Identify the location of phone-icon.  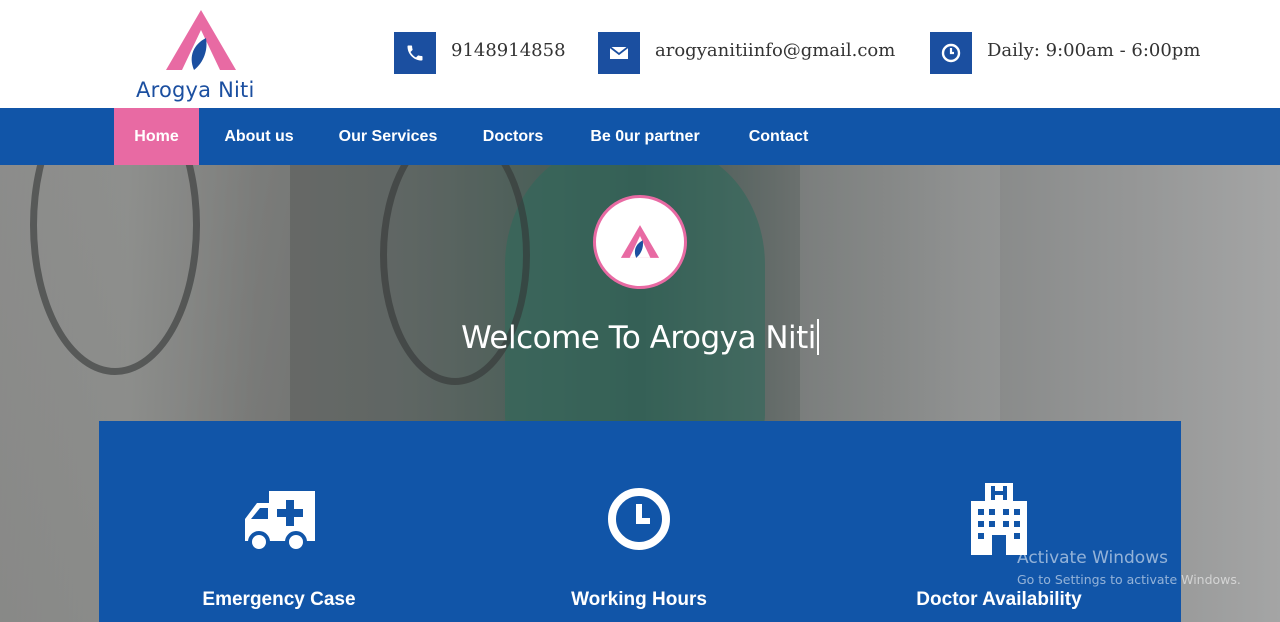
(415, 53).